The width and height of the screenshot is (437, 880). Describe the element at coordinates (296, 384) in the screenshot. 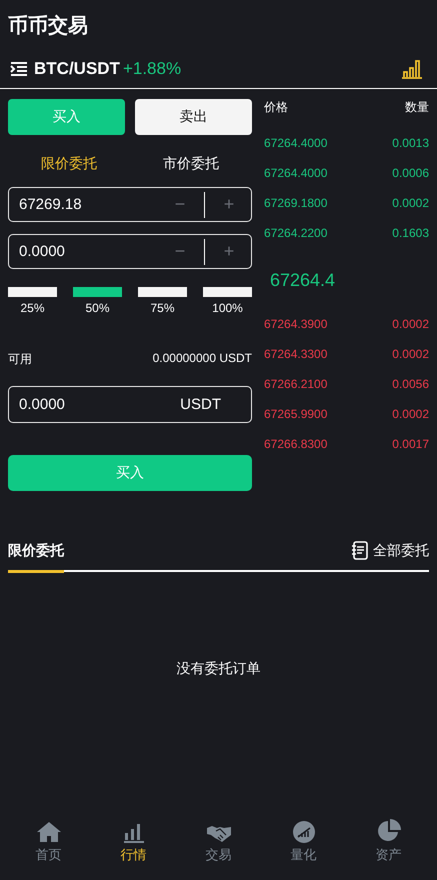

I see `ask-price: 67266.2100` at that location.